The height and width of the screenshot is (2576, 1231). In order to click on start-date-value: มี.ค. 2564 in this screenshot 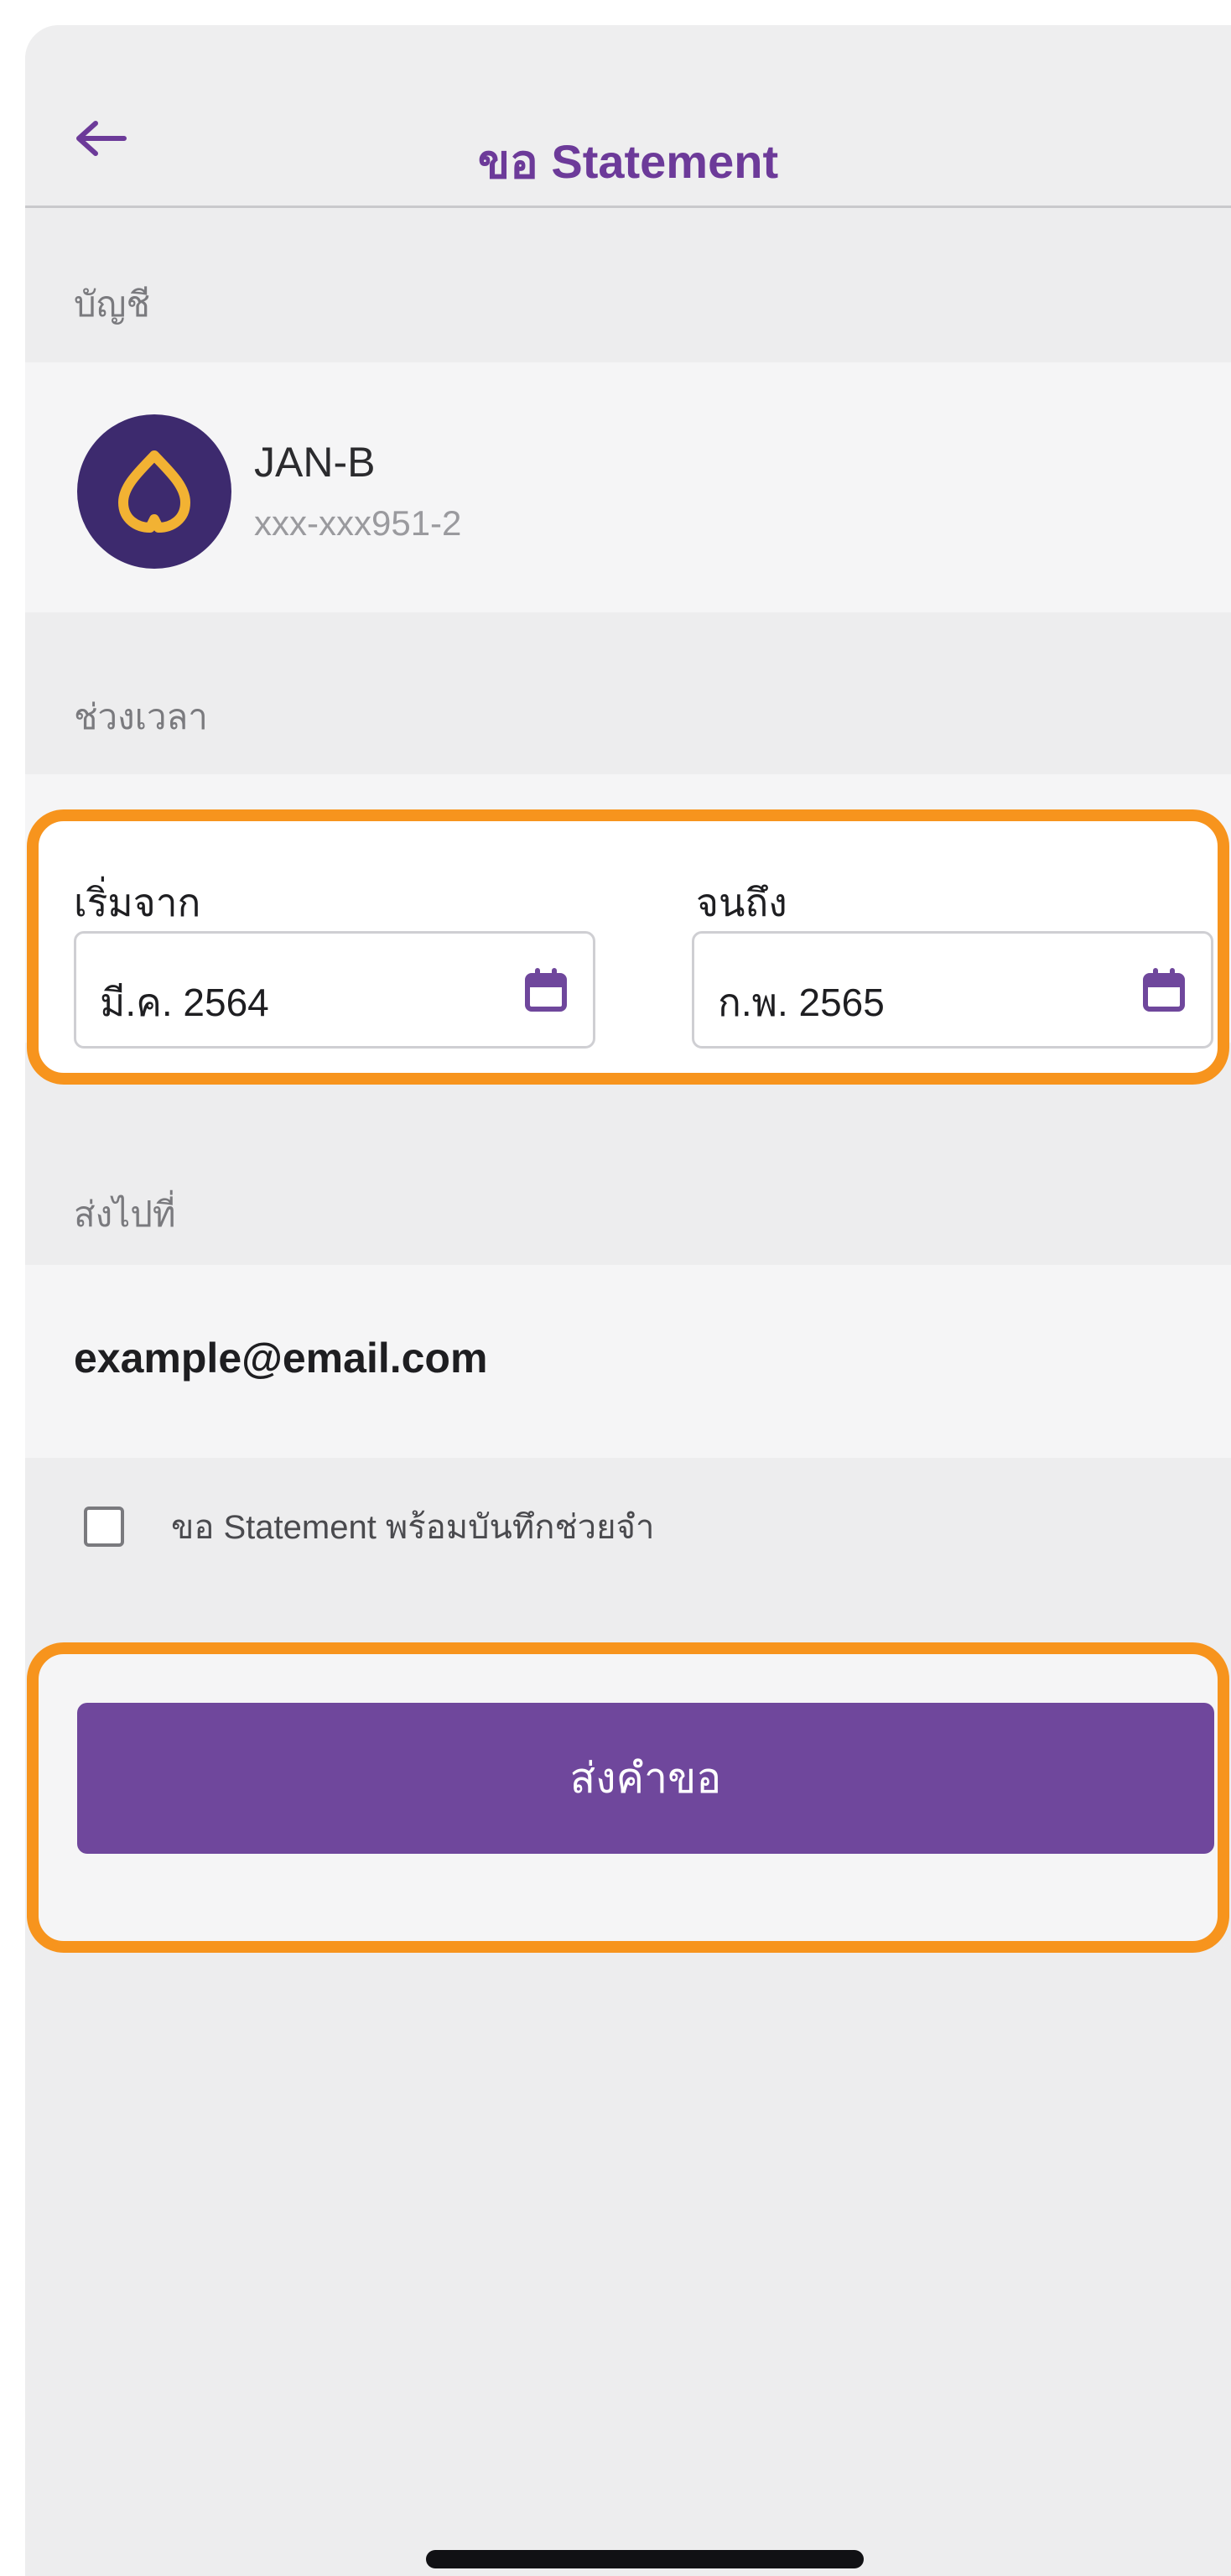, I will do `click(184, 1002)`.